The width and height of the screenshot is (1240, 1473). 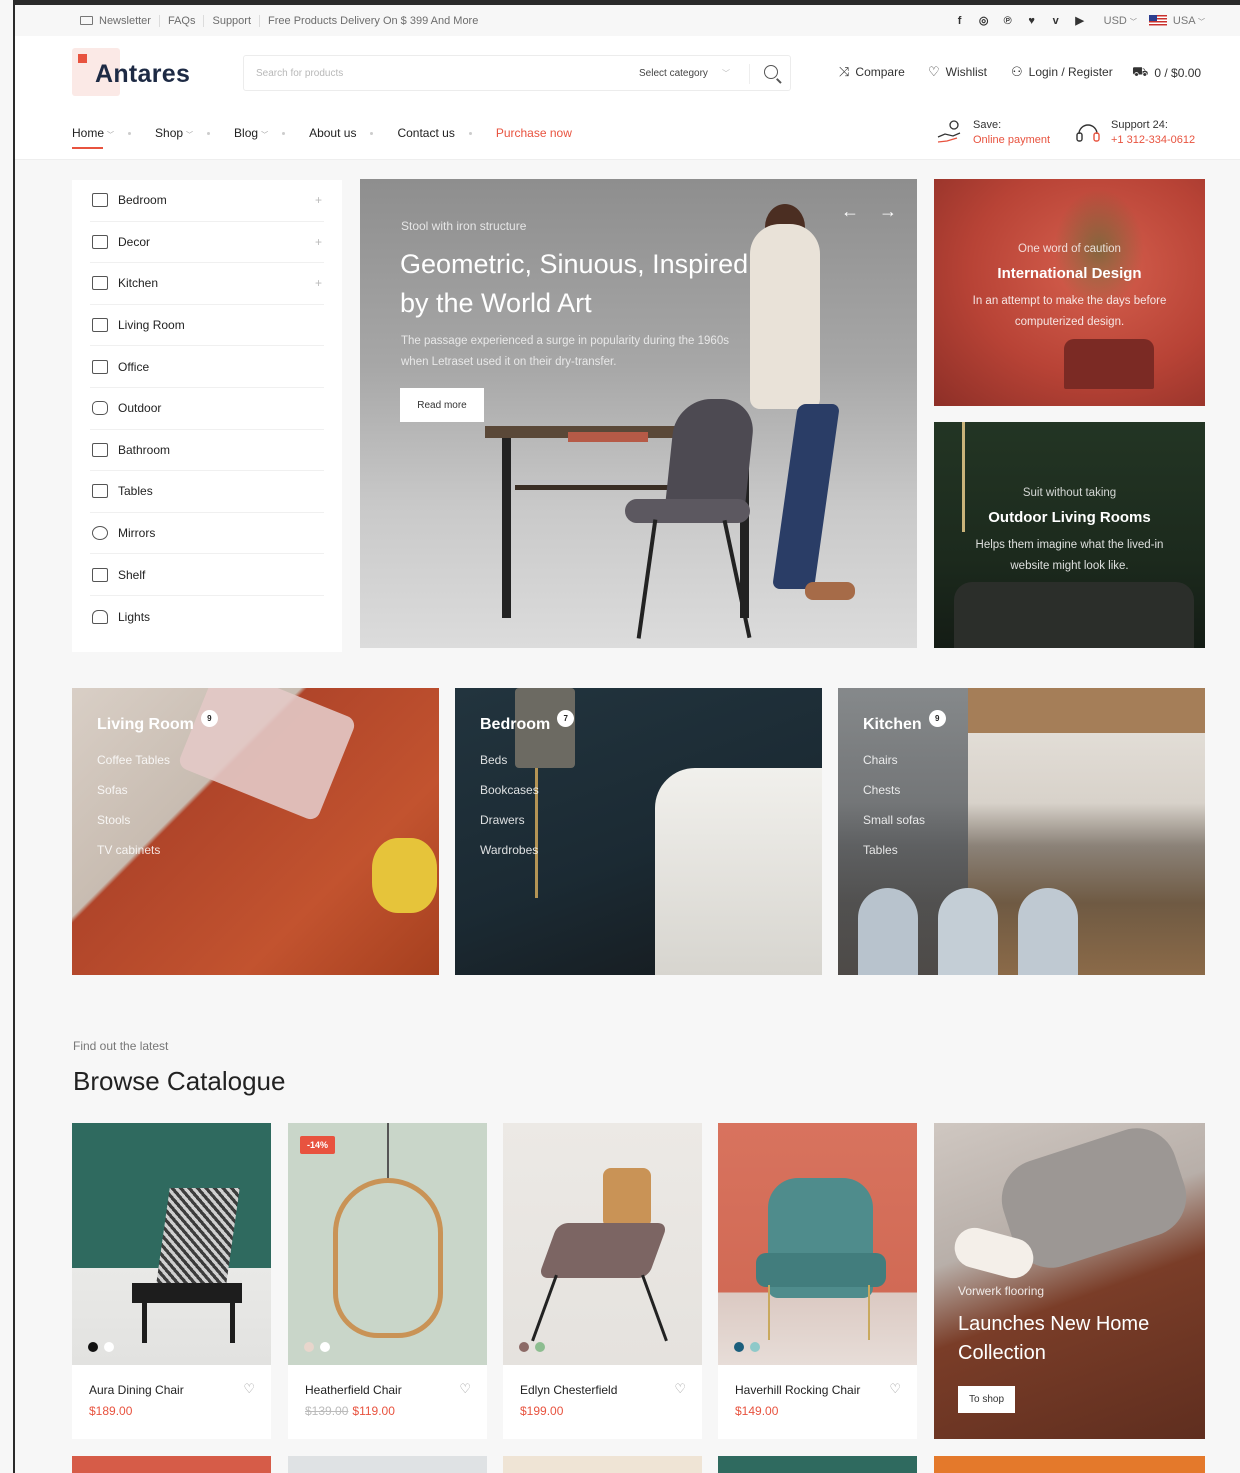 What do you see at coordinates (207, 575) in the screenshot?
I see `sidebar-item-shelf: Shelf` at bounding box center [207, 575].